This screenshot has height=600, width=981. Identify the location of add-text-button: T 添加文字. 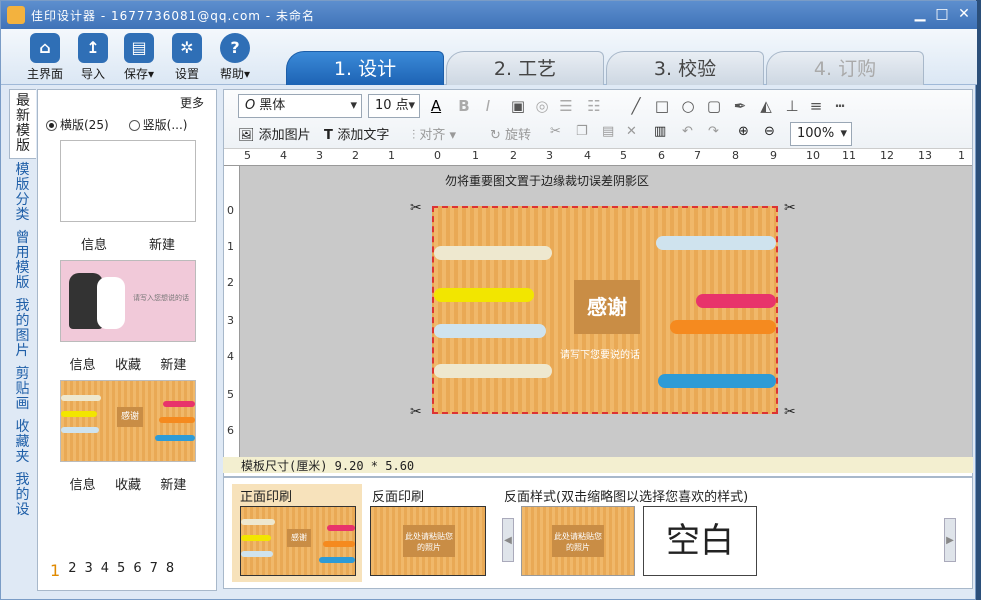
(356, 133).